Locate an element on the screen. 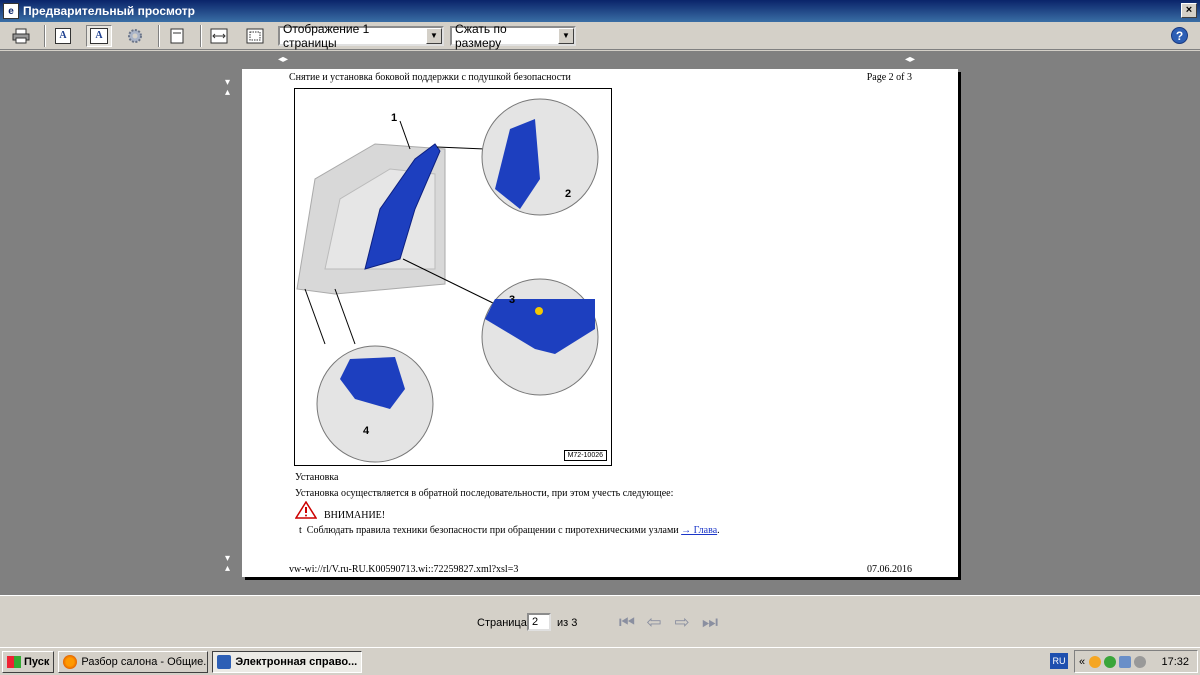 Image resolution: width=1200 pixels, height=675 pixels. left-margin-handle: ◂▸ is located at coordinates (283, 60).